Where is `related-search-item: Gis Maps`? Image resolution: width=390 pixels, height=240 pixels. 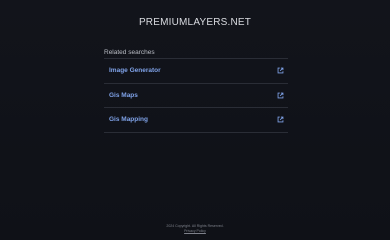
related-search-item: Gis Maps is located at coordinates (196, 96).